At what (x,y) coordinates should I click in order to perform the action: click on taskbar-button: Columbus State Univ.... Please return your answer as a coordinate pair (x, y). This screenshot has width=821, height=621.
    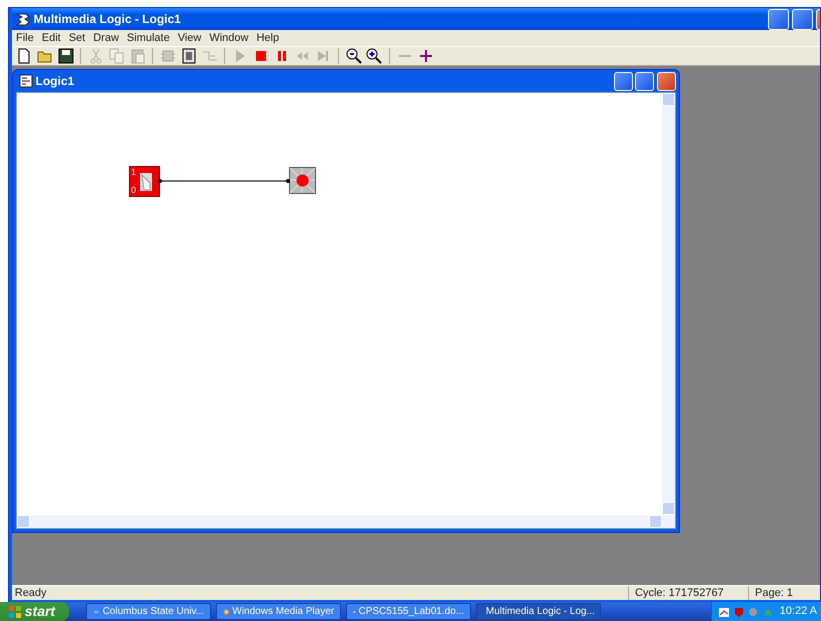
    Looking at the image, I should click on (149, 611).